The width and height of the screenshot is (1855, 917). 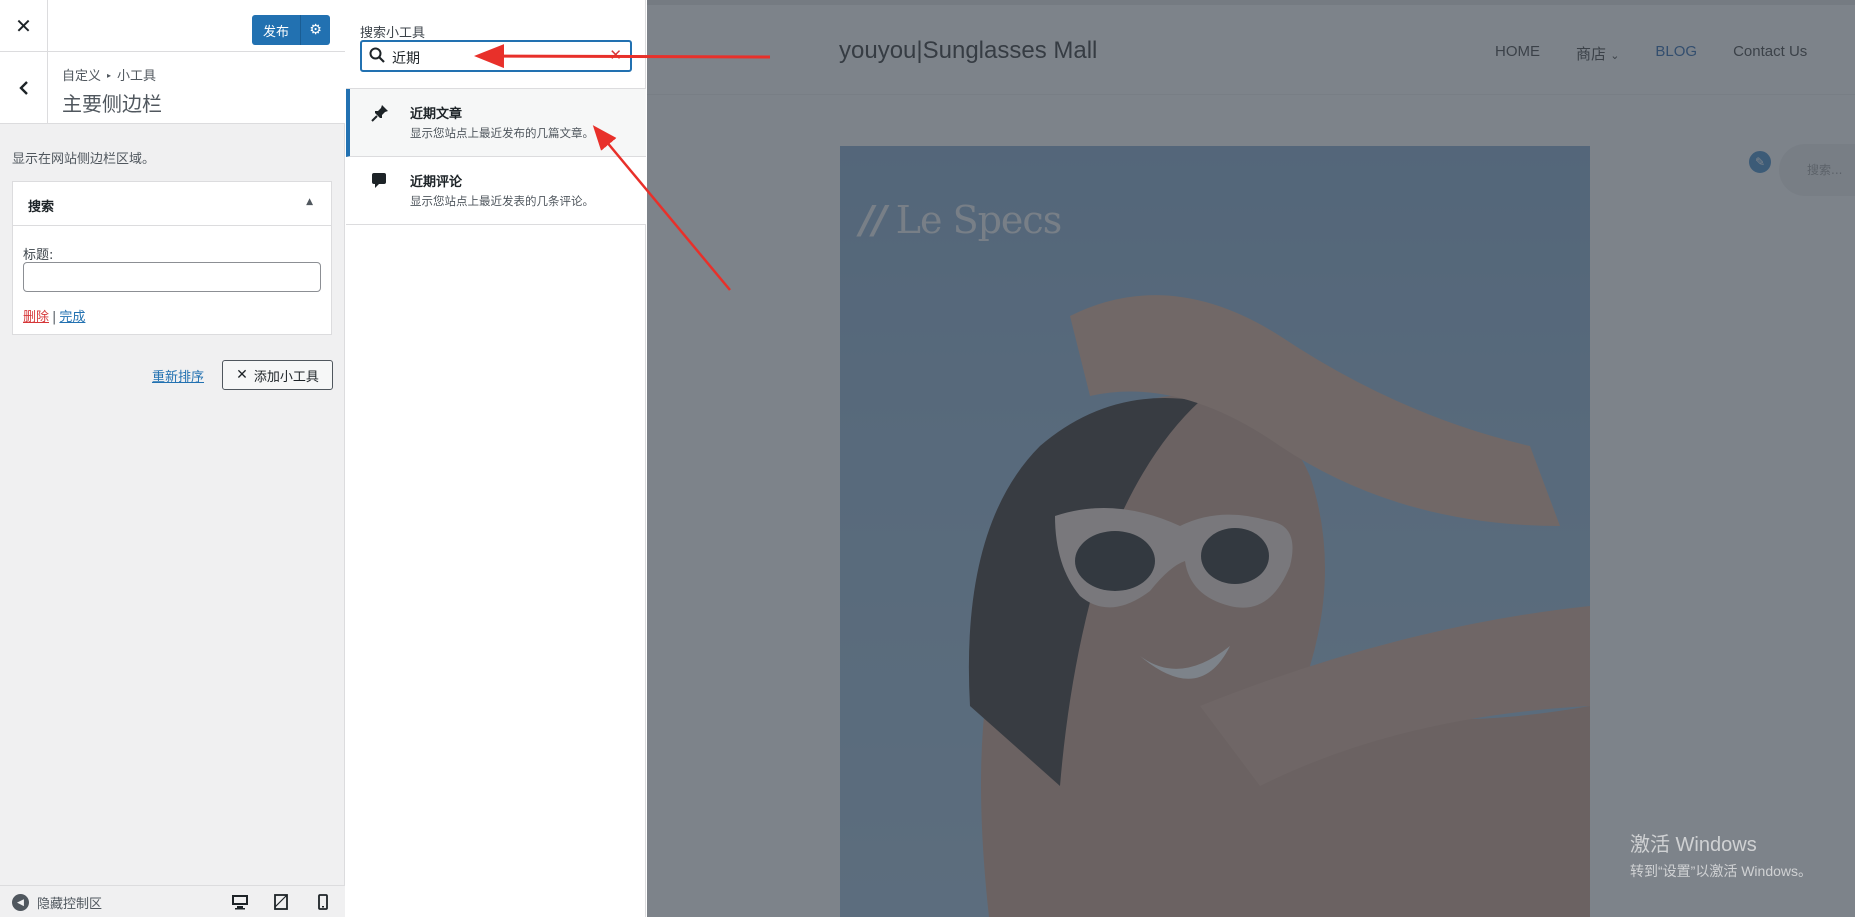 What do you see at coordinates (309, 202) in the screenshot?
I see `collapse-caret-icon: ▲` at bounding box center [309, 202].